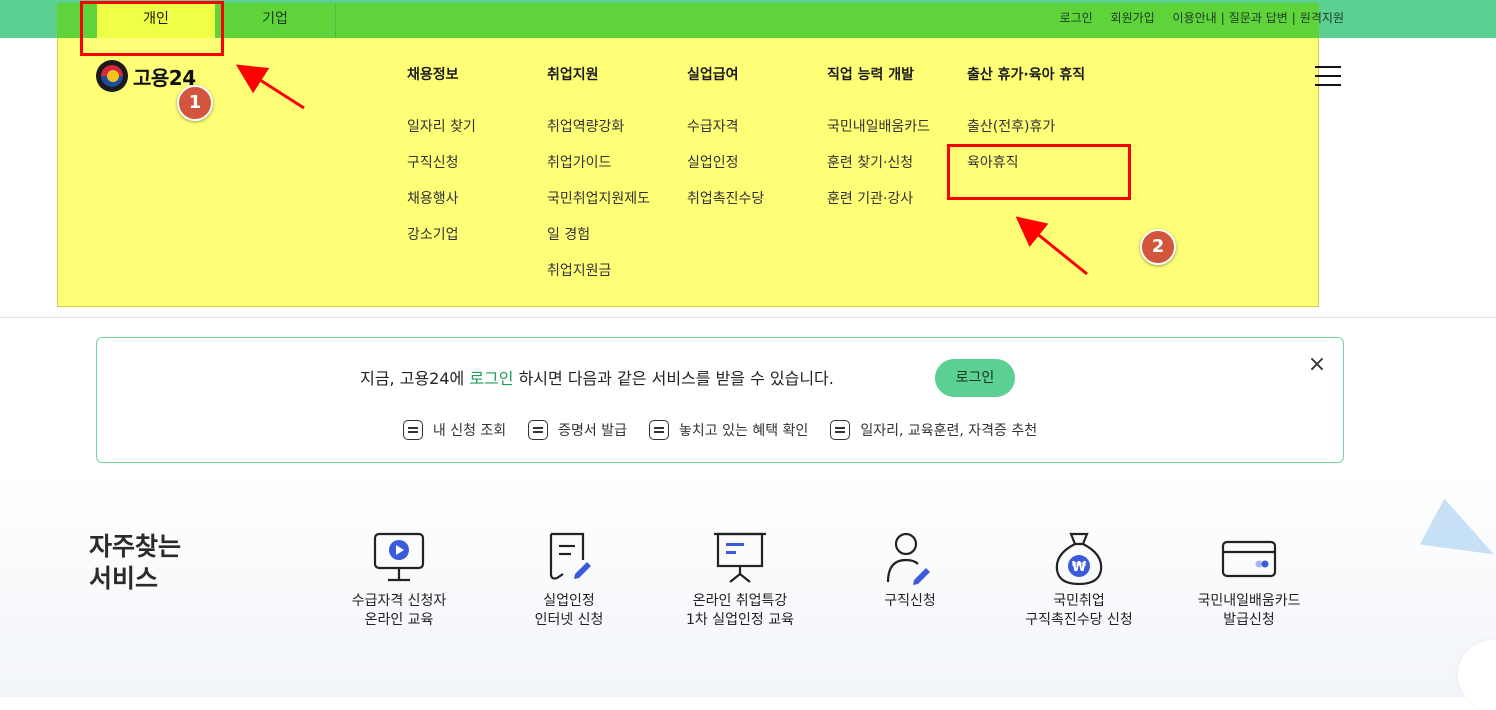  What do you see at coordinates (195, 103) in the screenshot?
I see `badge-1: 1` at bounding box center [195, 103].